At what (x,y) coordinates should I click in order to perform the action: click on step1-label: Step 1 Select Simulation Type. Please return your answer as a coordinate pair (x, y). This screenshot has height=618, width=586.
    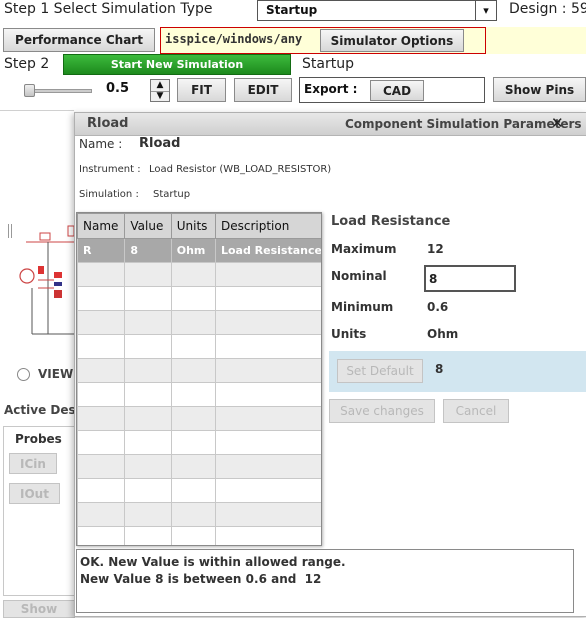
    Looking at the image, I should click on (108, 9).